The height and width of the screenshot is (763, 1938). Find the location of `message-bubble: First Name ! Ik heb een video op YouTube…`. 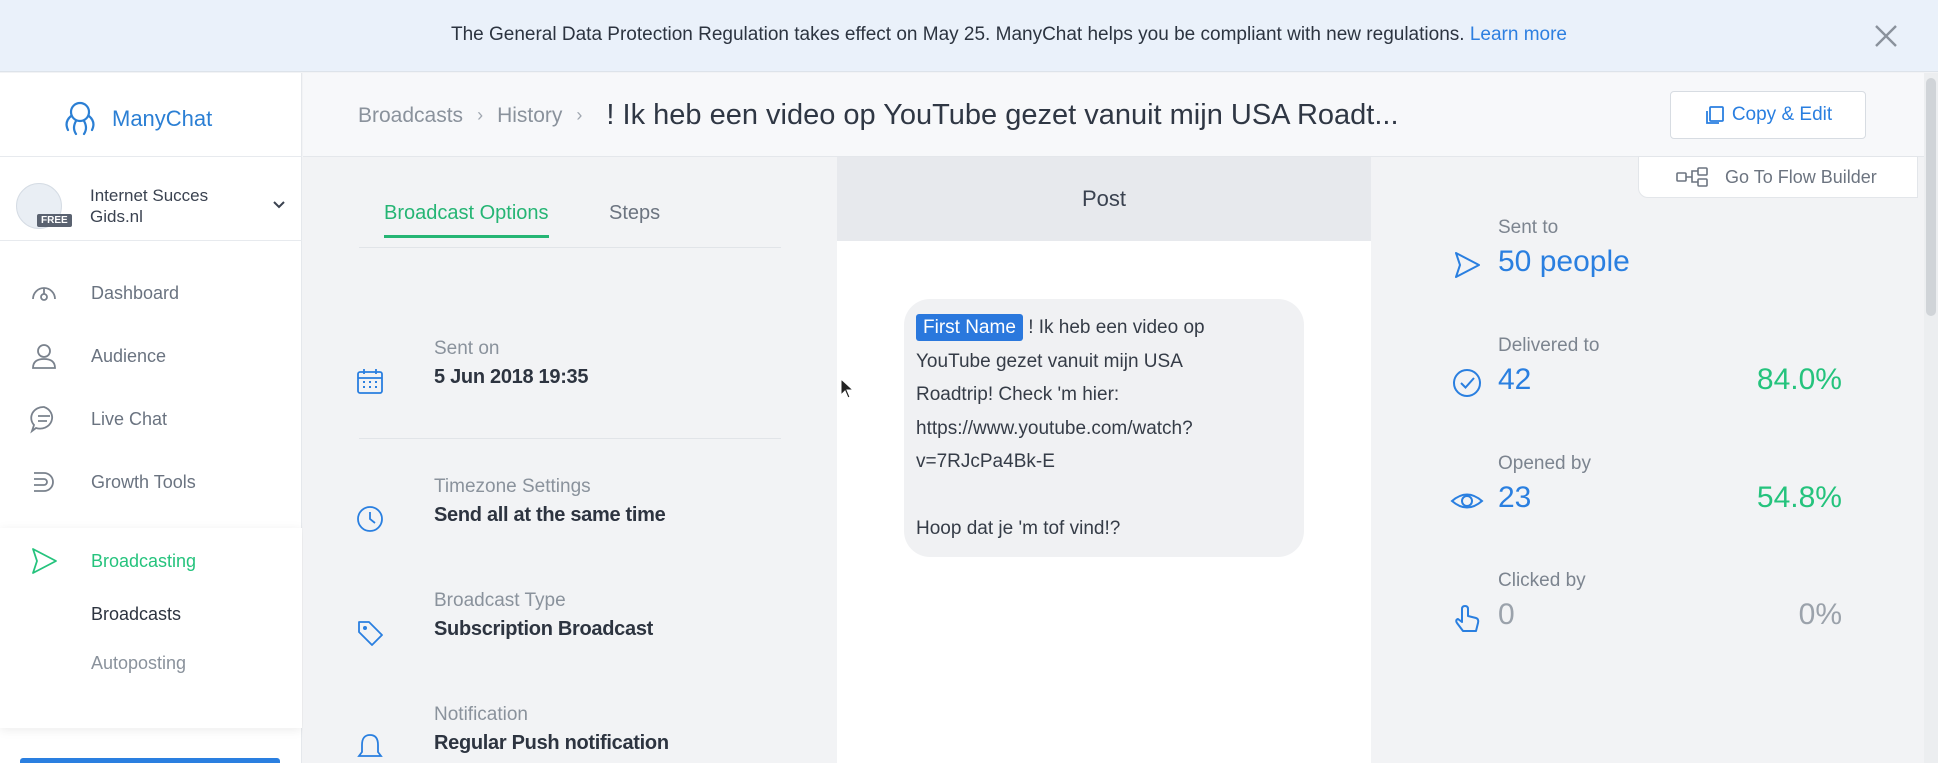

message-bubble: First Name ! Ik heb een video op YouTube… is located at coordinates (1104, 428).